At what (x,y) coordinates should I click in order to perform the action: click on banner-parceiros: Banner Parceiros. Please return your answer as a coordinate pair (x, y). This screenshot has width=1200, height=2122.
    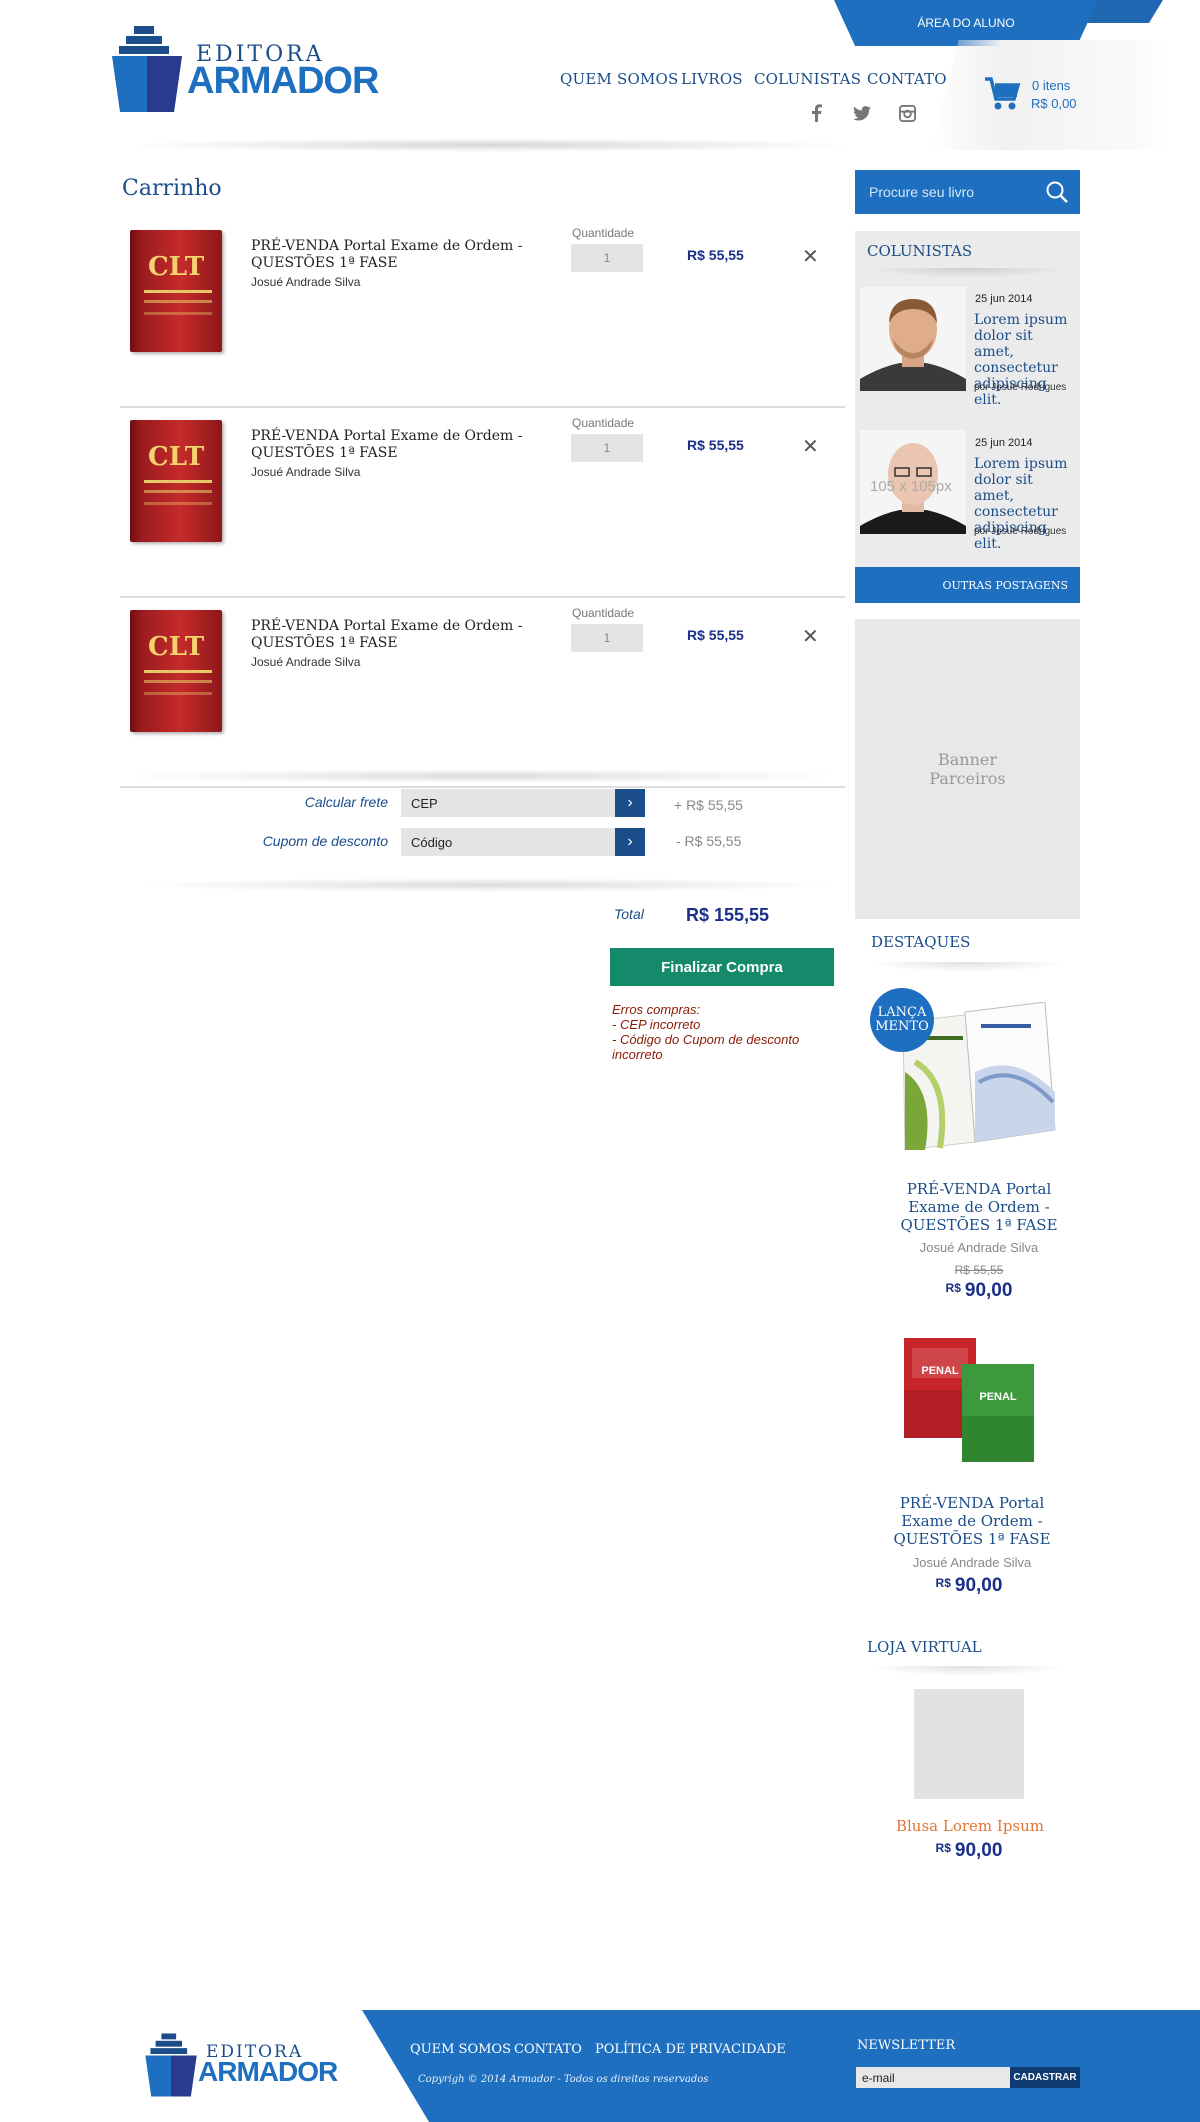
    Looking at the image, I should click on (967, 769).